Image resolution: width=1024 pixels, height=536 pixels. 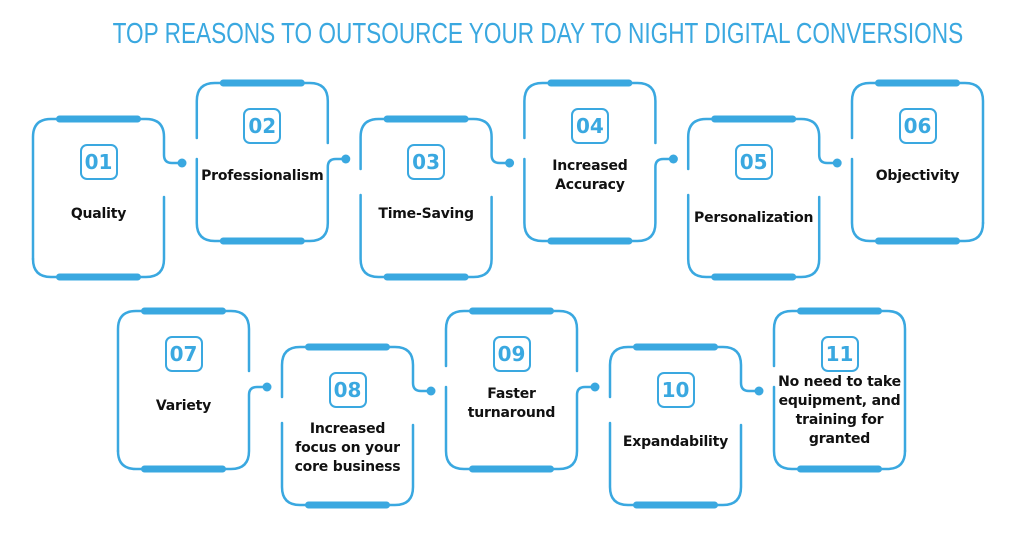 What do you see at coordinates (675, 390) in the screenshot?
I see `step-number-badge: 10` at bounding box center [675, 390].